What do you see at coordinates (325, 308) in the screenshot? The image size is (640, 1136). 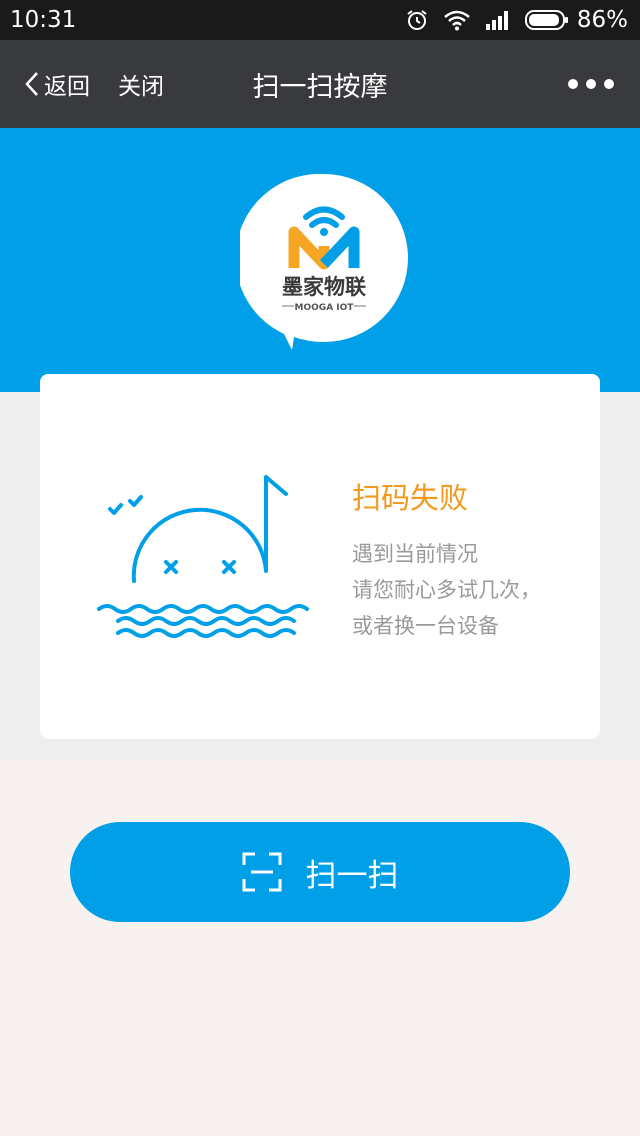 I see `logo-brand-en: MOOGA IOT` at bounding box center [325, 308].